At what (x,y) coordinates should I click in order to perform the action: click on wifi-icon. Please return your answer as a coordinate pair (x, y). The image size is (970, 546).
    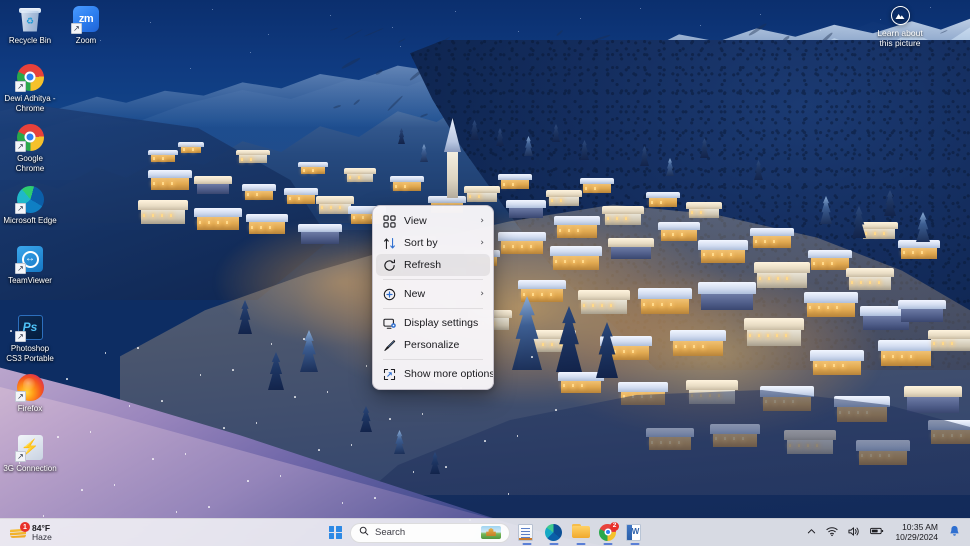
    Looking at the image, I should click on (832, 533).